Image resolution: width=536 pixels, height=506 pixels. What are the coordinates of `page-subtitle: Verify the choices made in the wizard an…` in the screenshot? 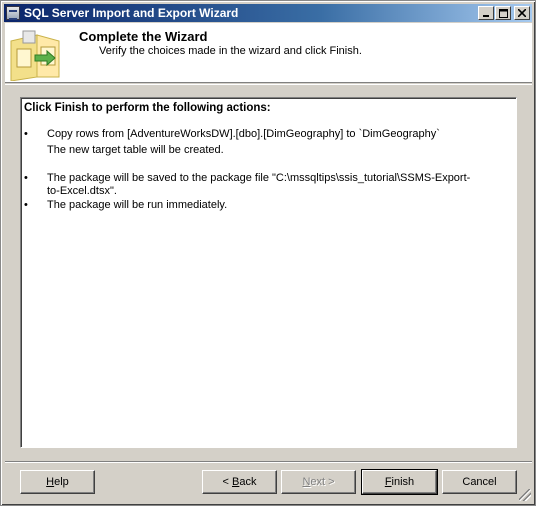 It's located at (230, 51).